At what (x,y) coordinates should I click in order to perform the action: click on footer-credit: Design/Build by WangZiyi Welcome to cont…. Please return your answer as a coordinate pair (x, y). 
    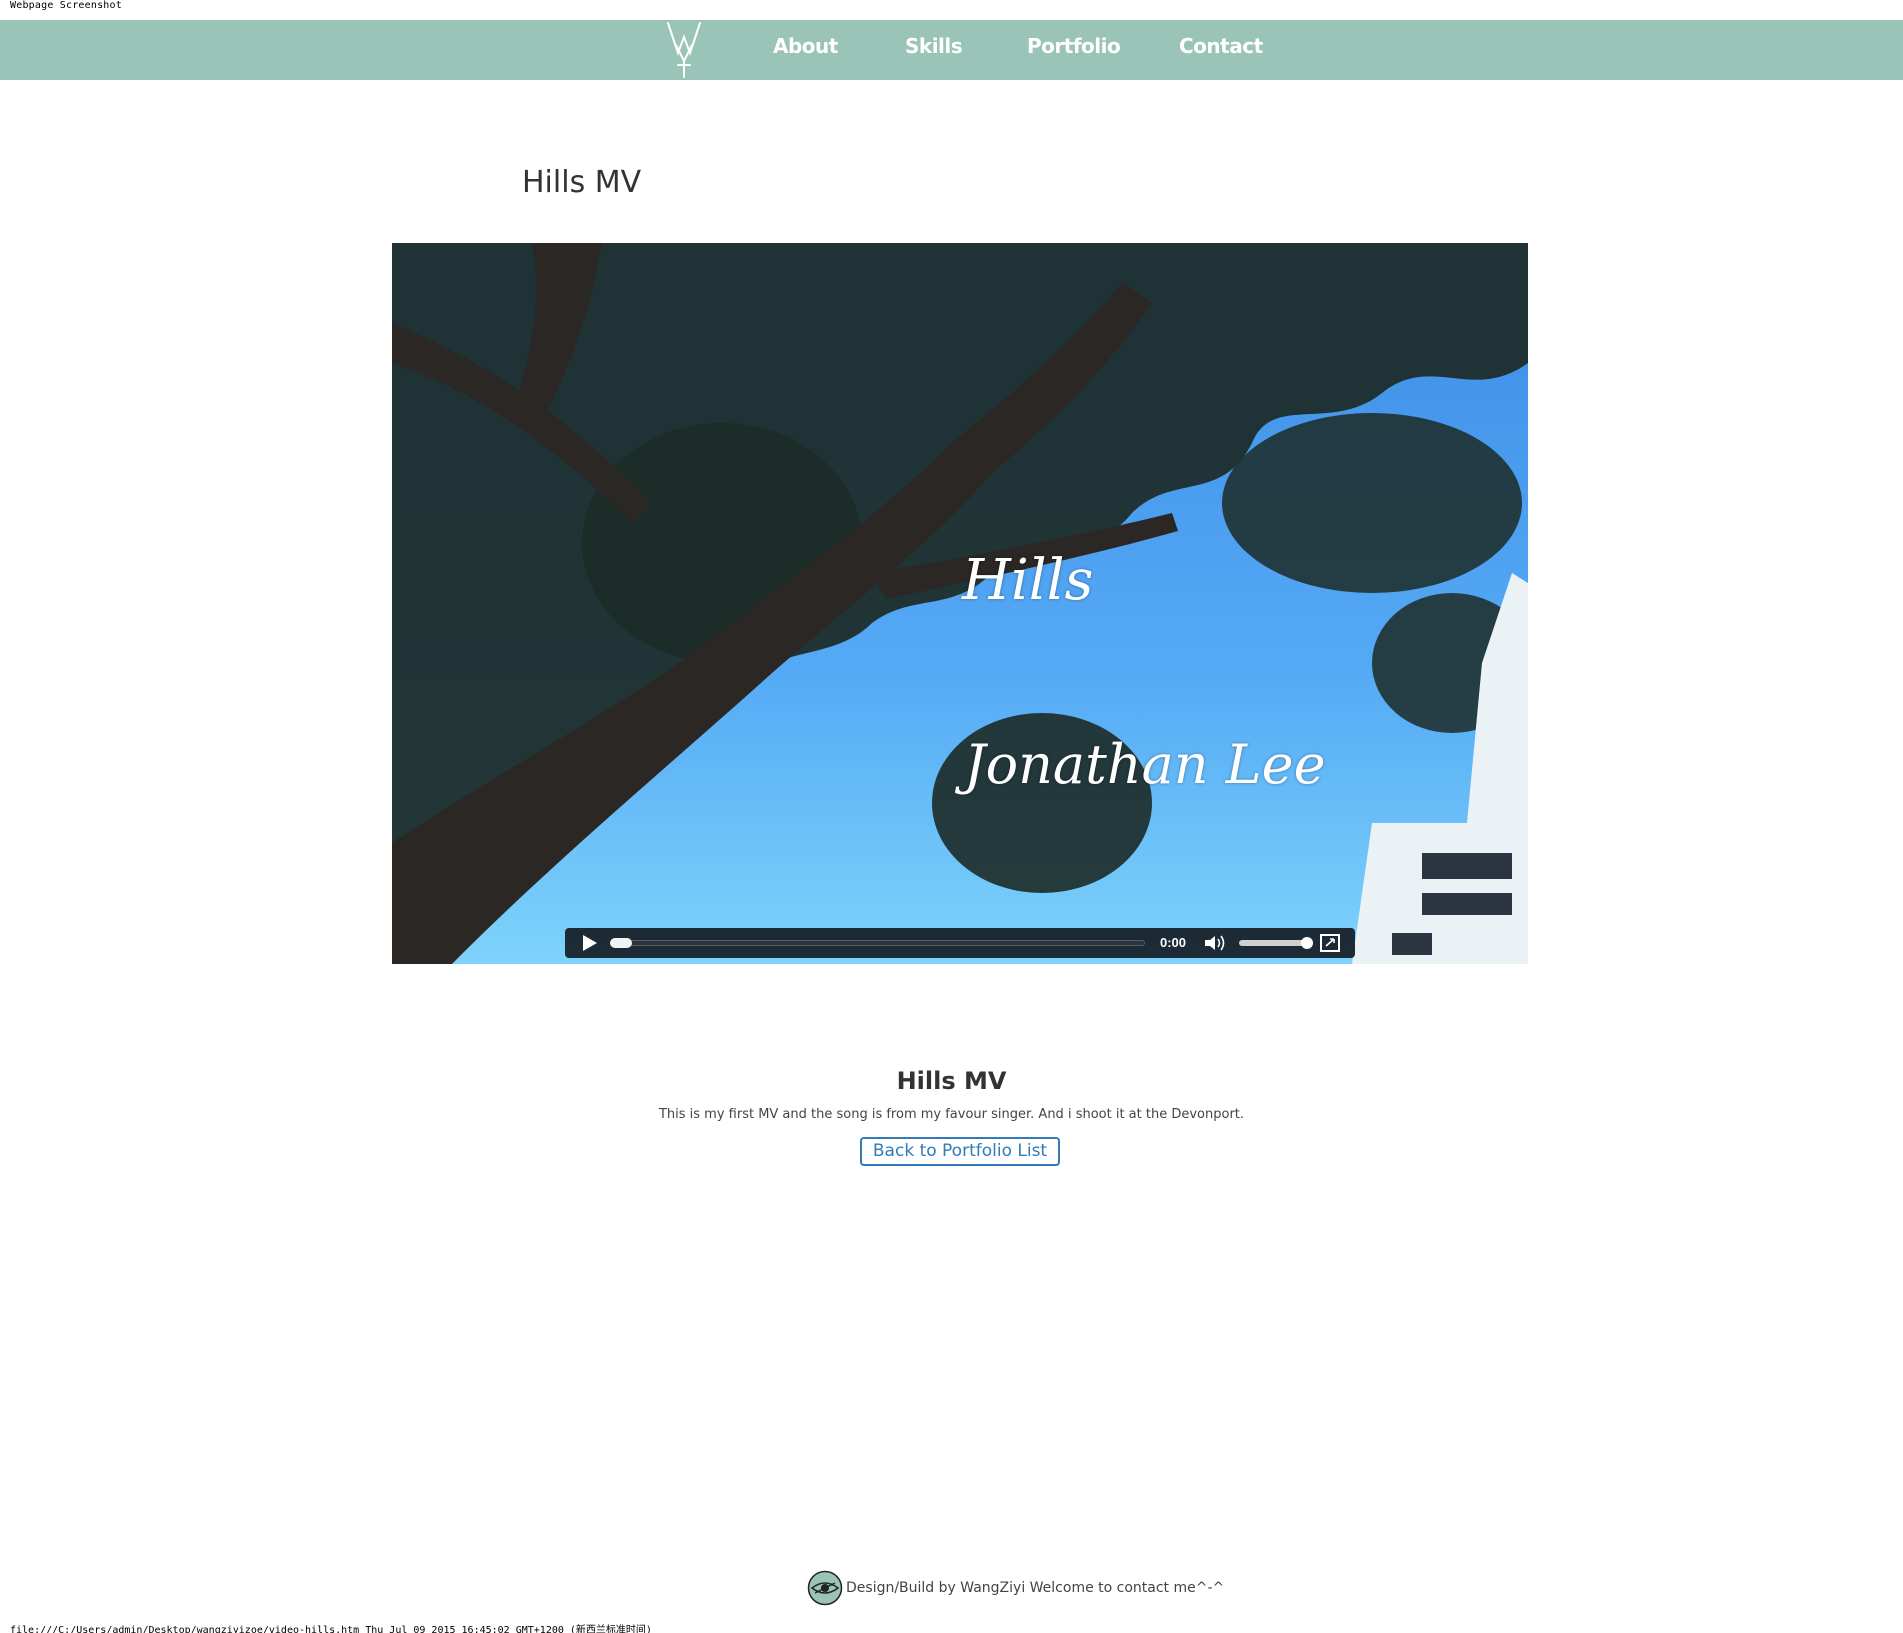
    Looking at the image, I should click on (1035, 1588).